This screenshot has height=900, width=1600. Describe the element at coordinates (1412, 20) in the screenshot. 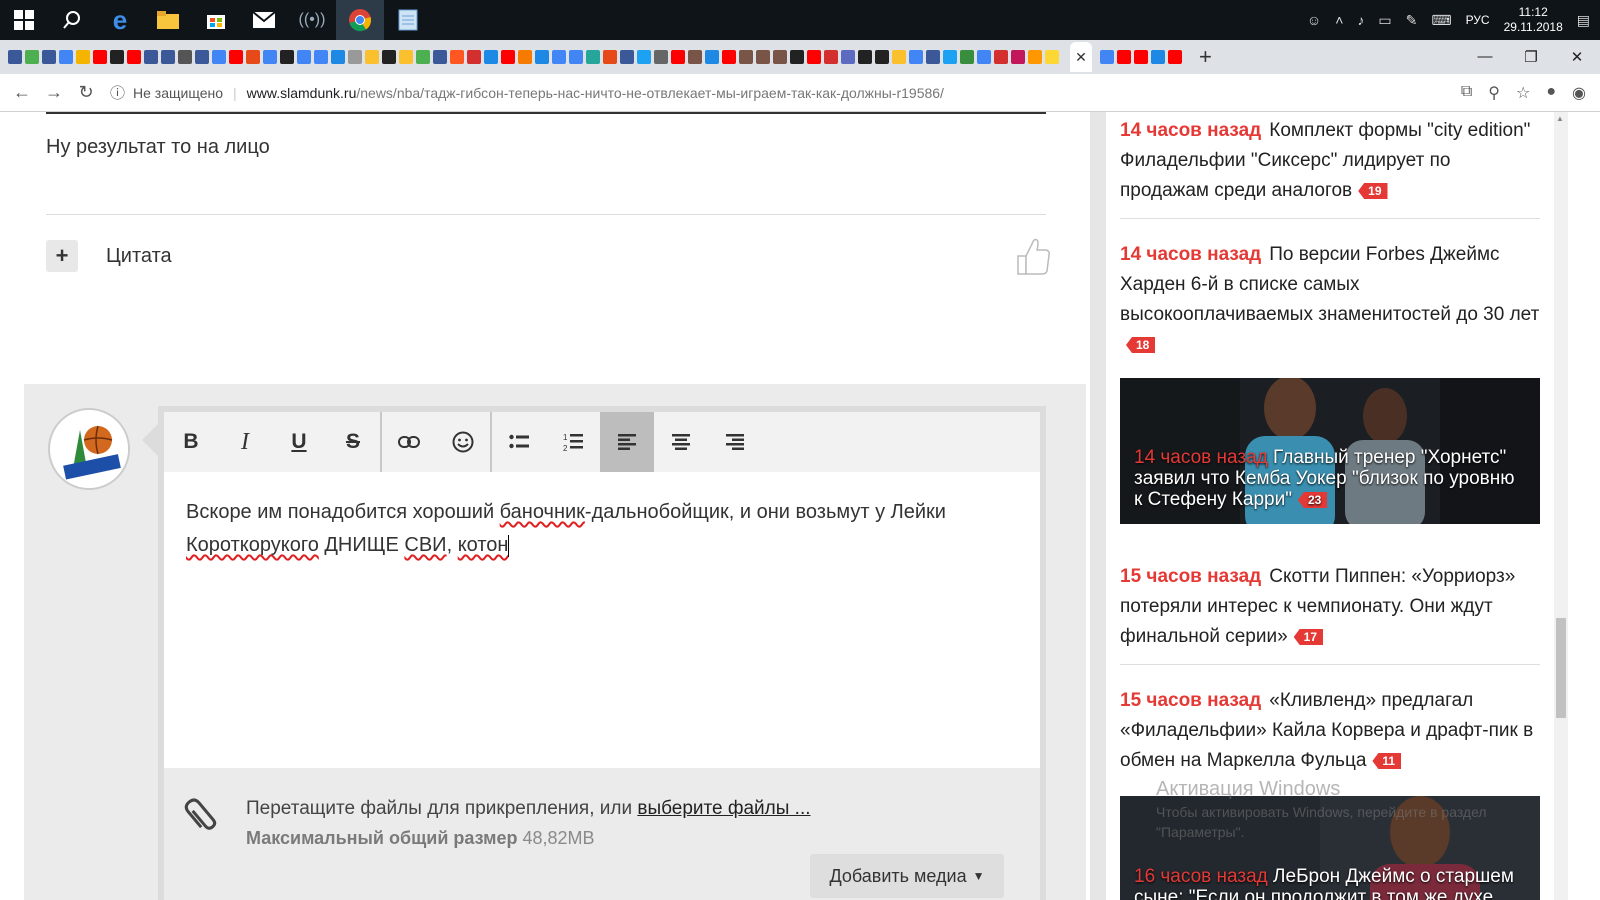

I see `pen-icon: ✎` at that location.